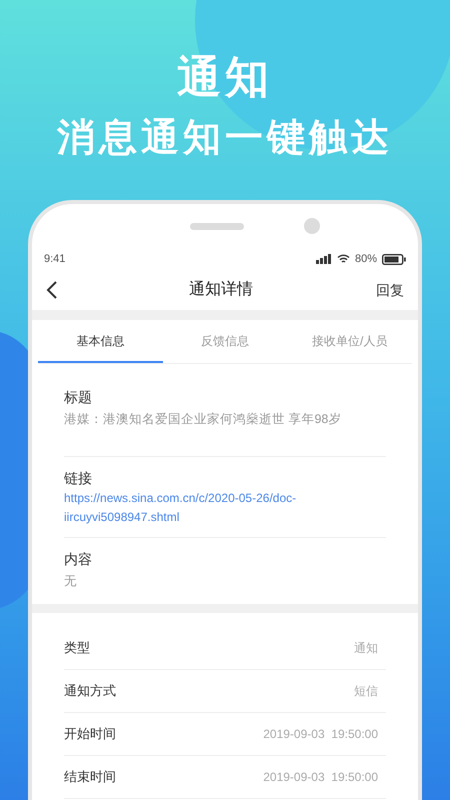 The width and height of the screenshot is (450, 800). What do you see at coordinates (100, 341) in the screenshot?
I see `tab: 基本信息` at bounding box center [100, 341].